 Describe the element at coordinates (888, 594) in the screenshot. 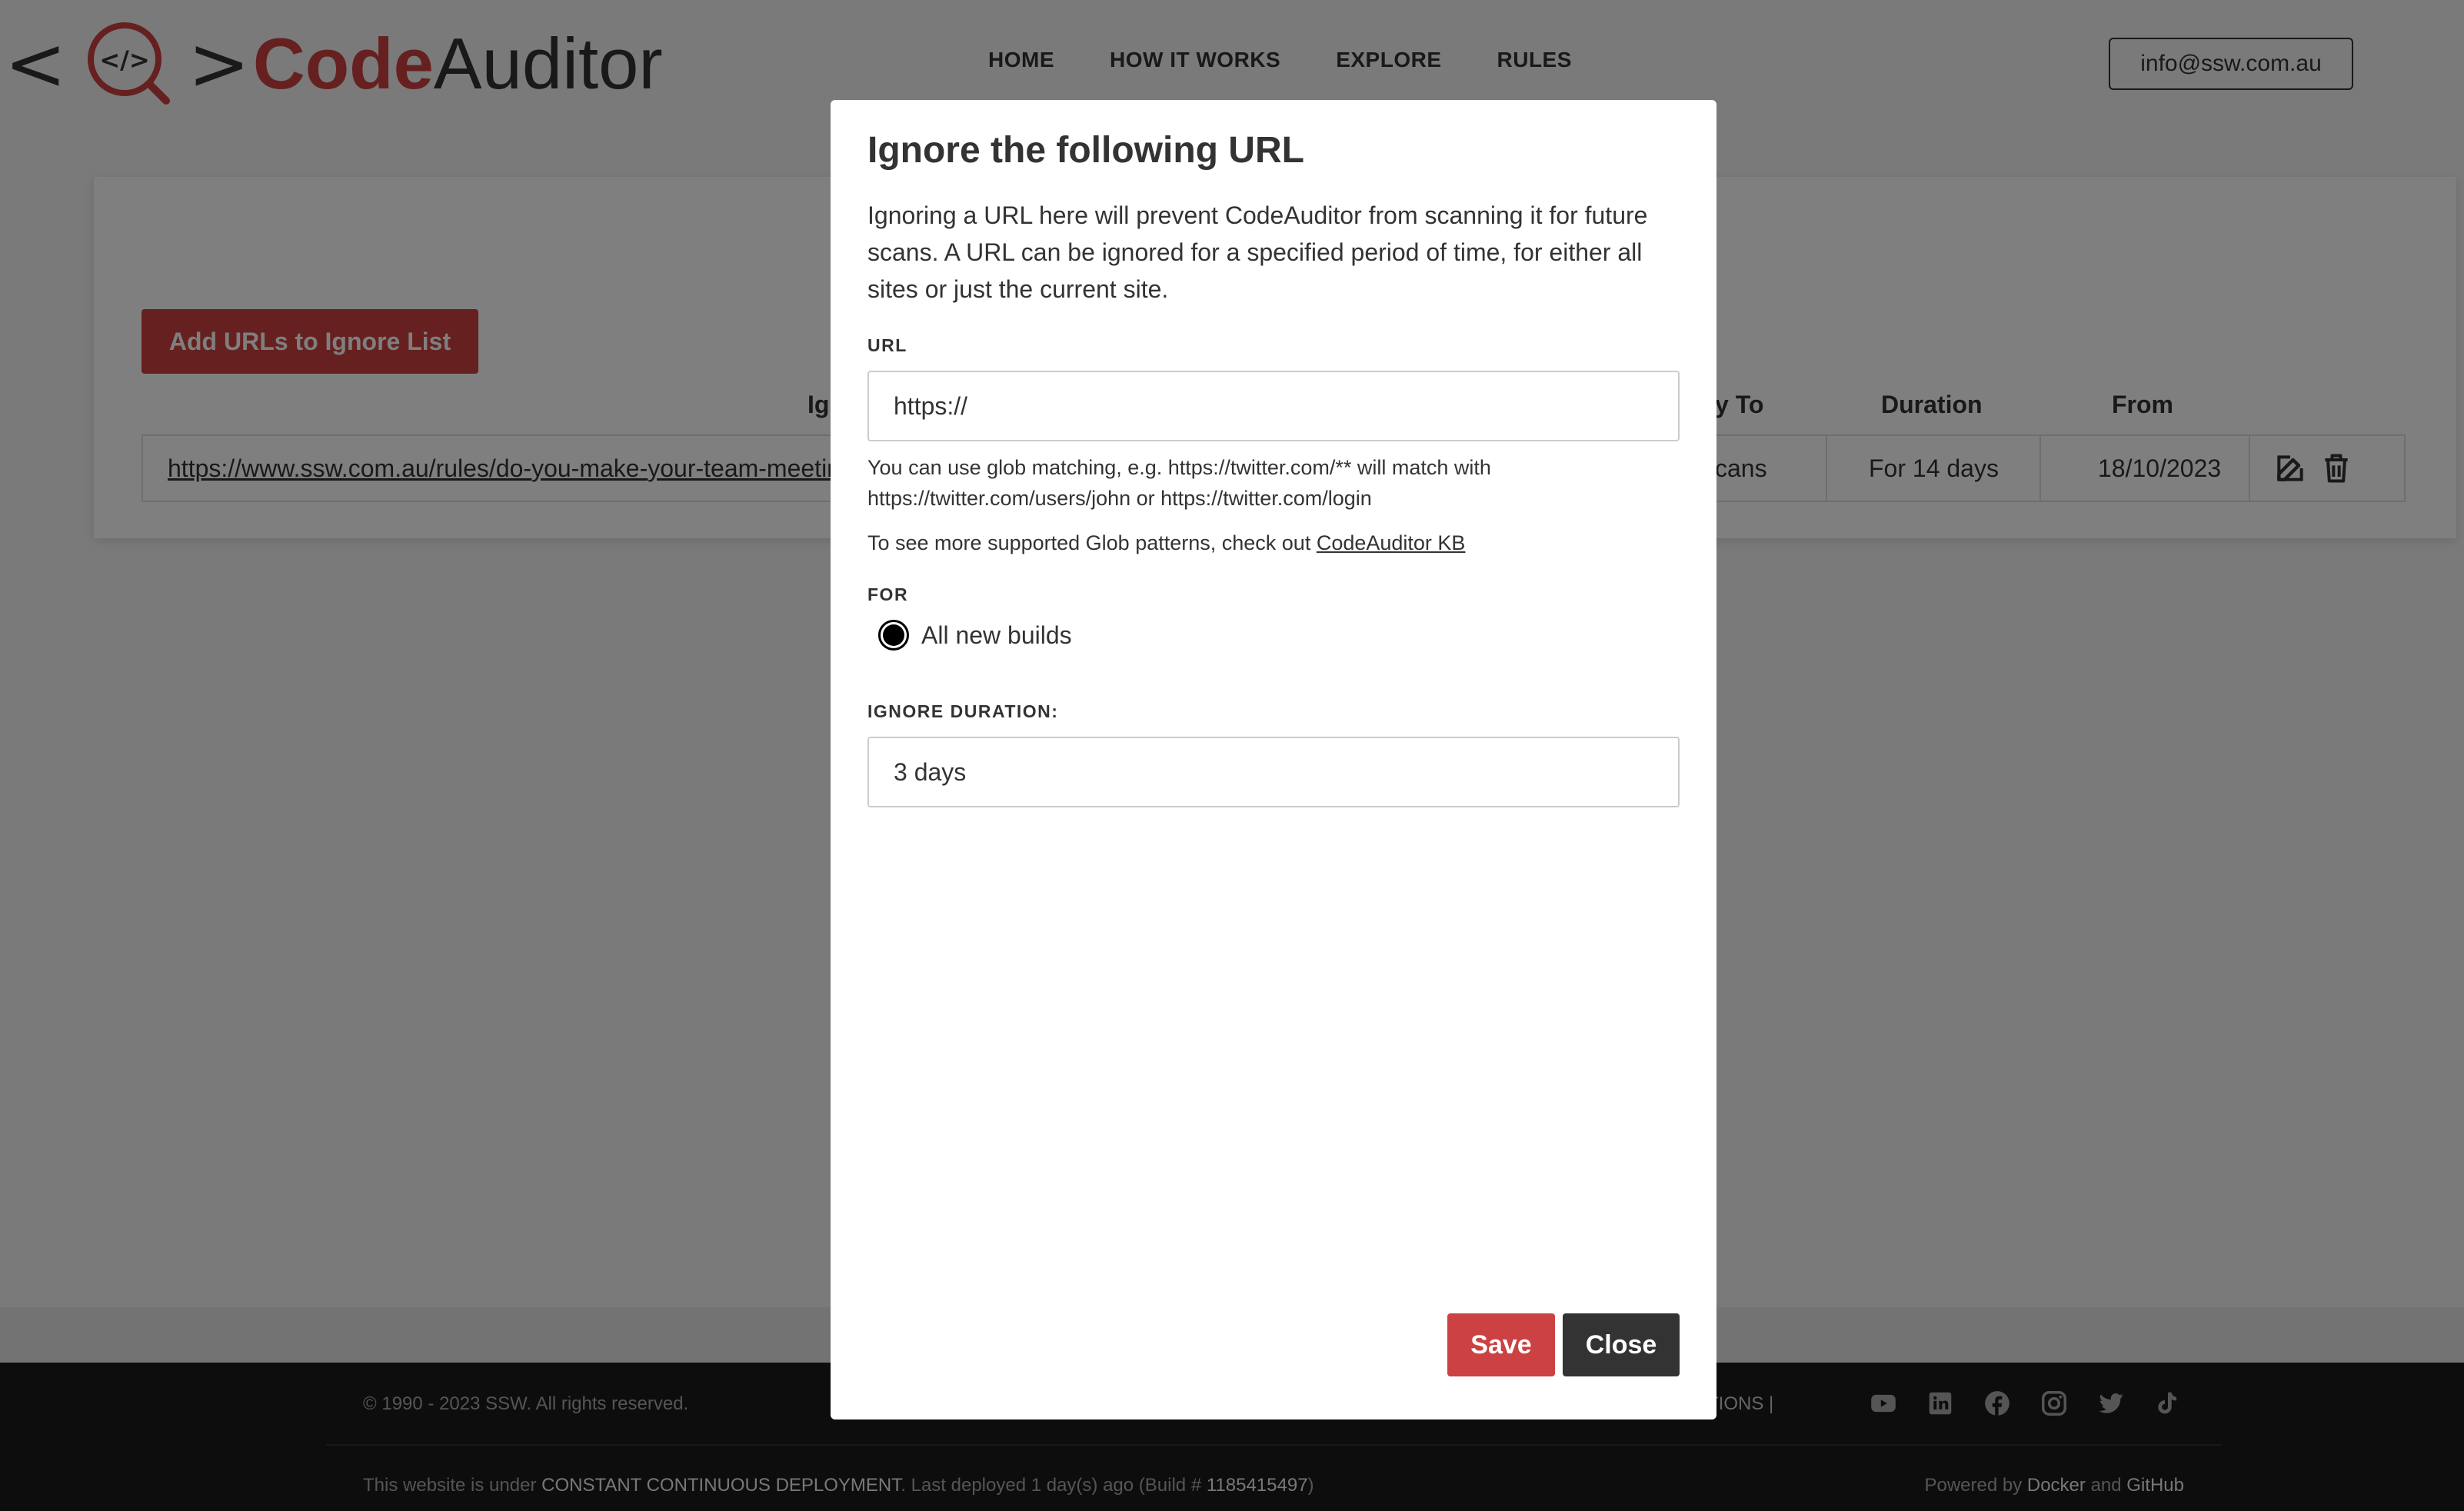

I see `for-label: FOR` at that location.